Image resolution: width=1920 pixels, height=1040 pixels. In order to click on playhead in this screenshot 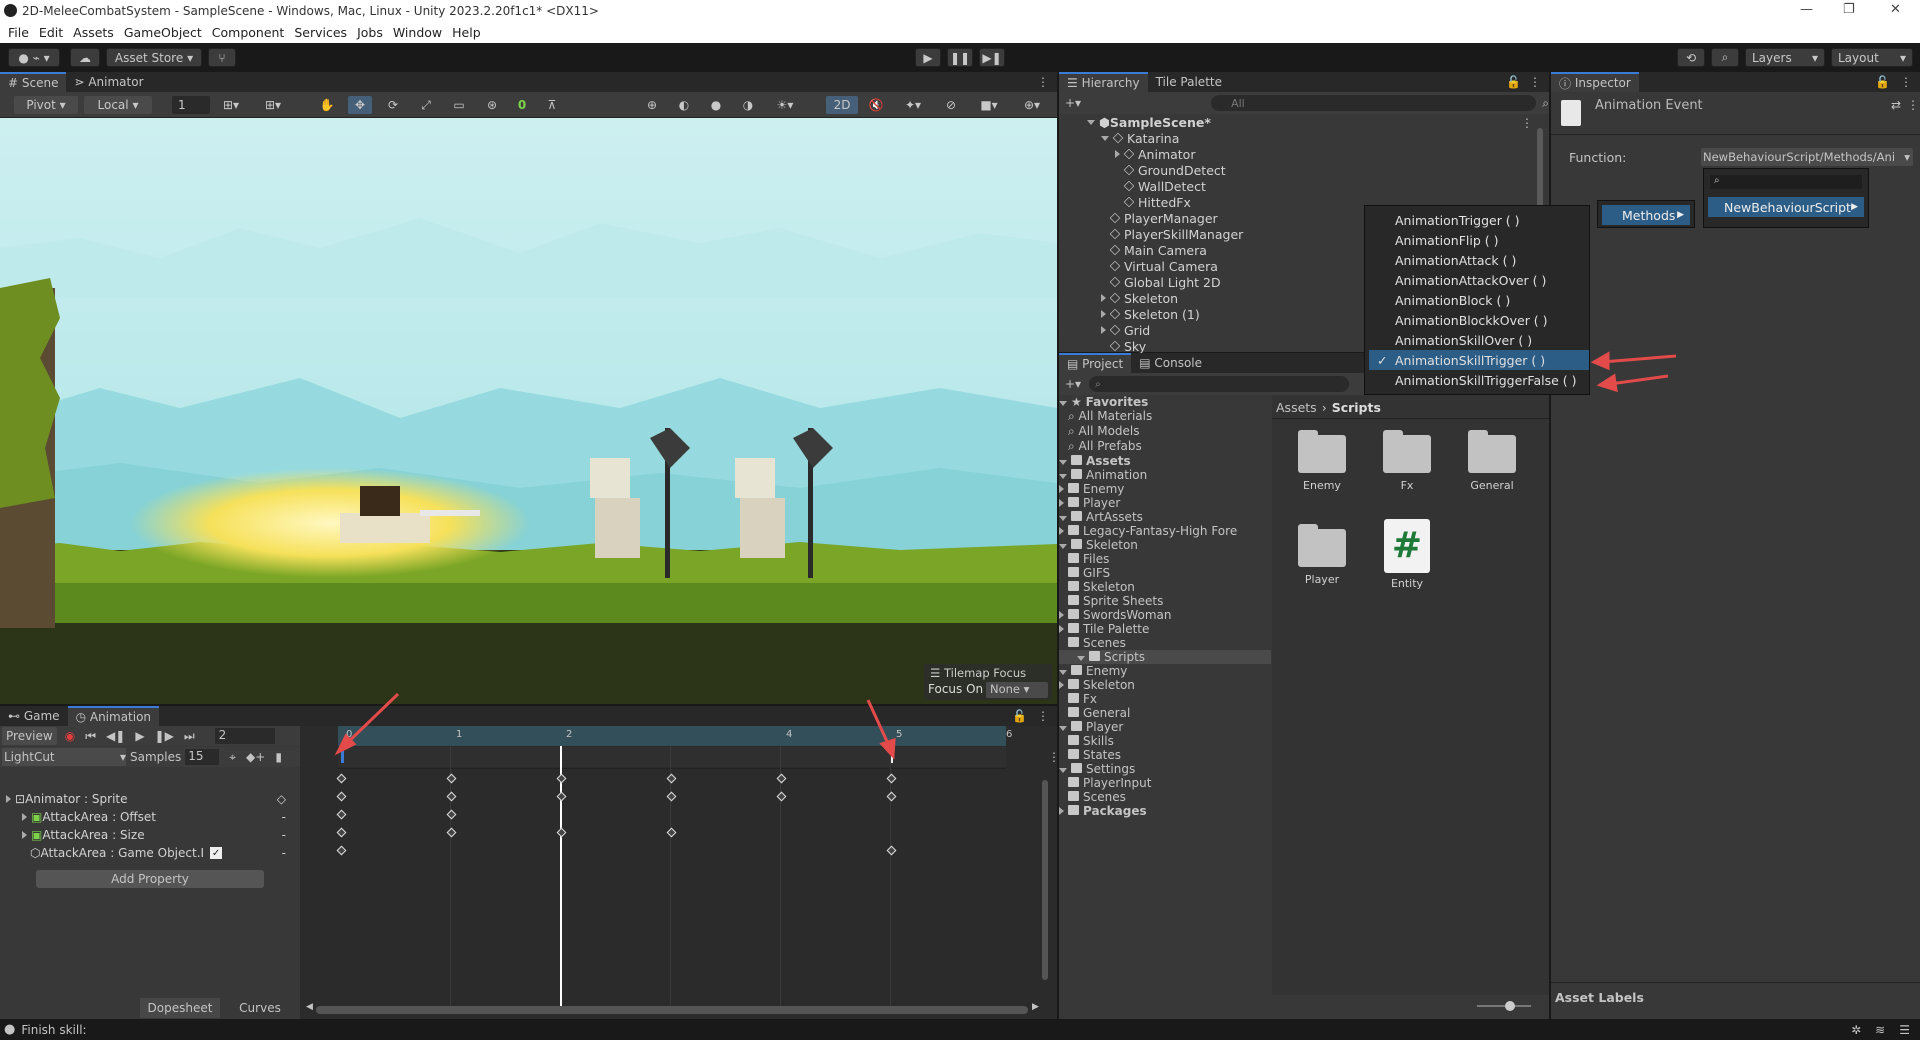, I will do `click(561, 876)`.